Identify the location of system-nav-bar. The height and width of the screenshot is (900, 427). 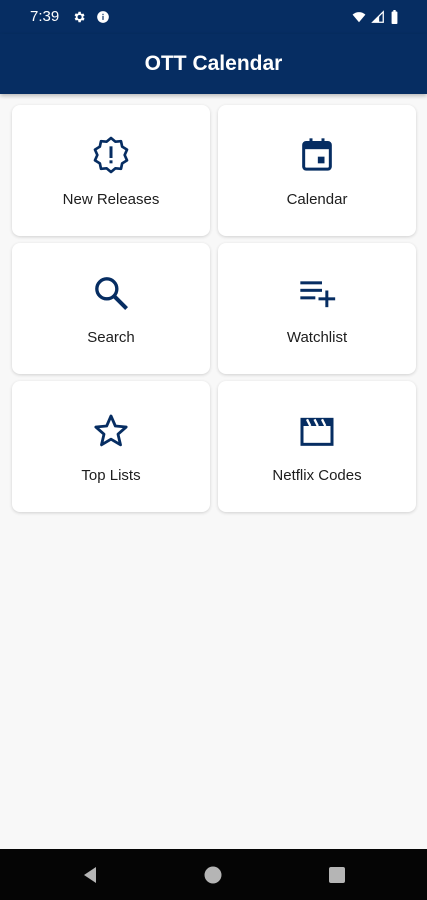
(213, 874).